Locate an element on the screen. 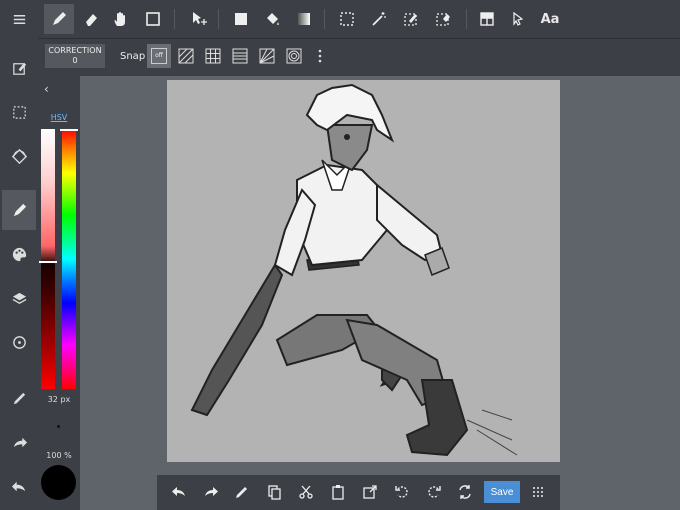  text-tool-label: Aa is located at coordinates (550, 19).